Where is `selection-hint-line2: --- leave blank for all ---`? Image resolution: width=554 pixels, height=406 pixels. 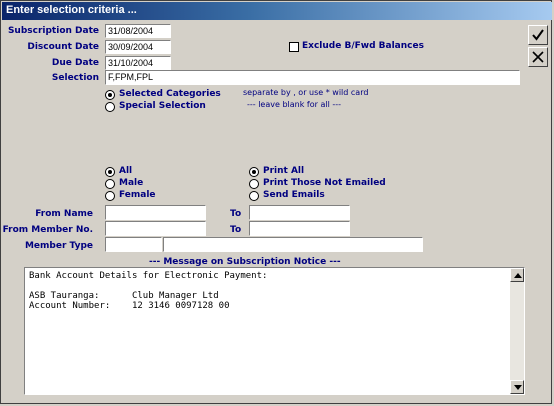 selection-hint-line2: --- leave blank for all --- is located at coordinates (294, 104).